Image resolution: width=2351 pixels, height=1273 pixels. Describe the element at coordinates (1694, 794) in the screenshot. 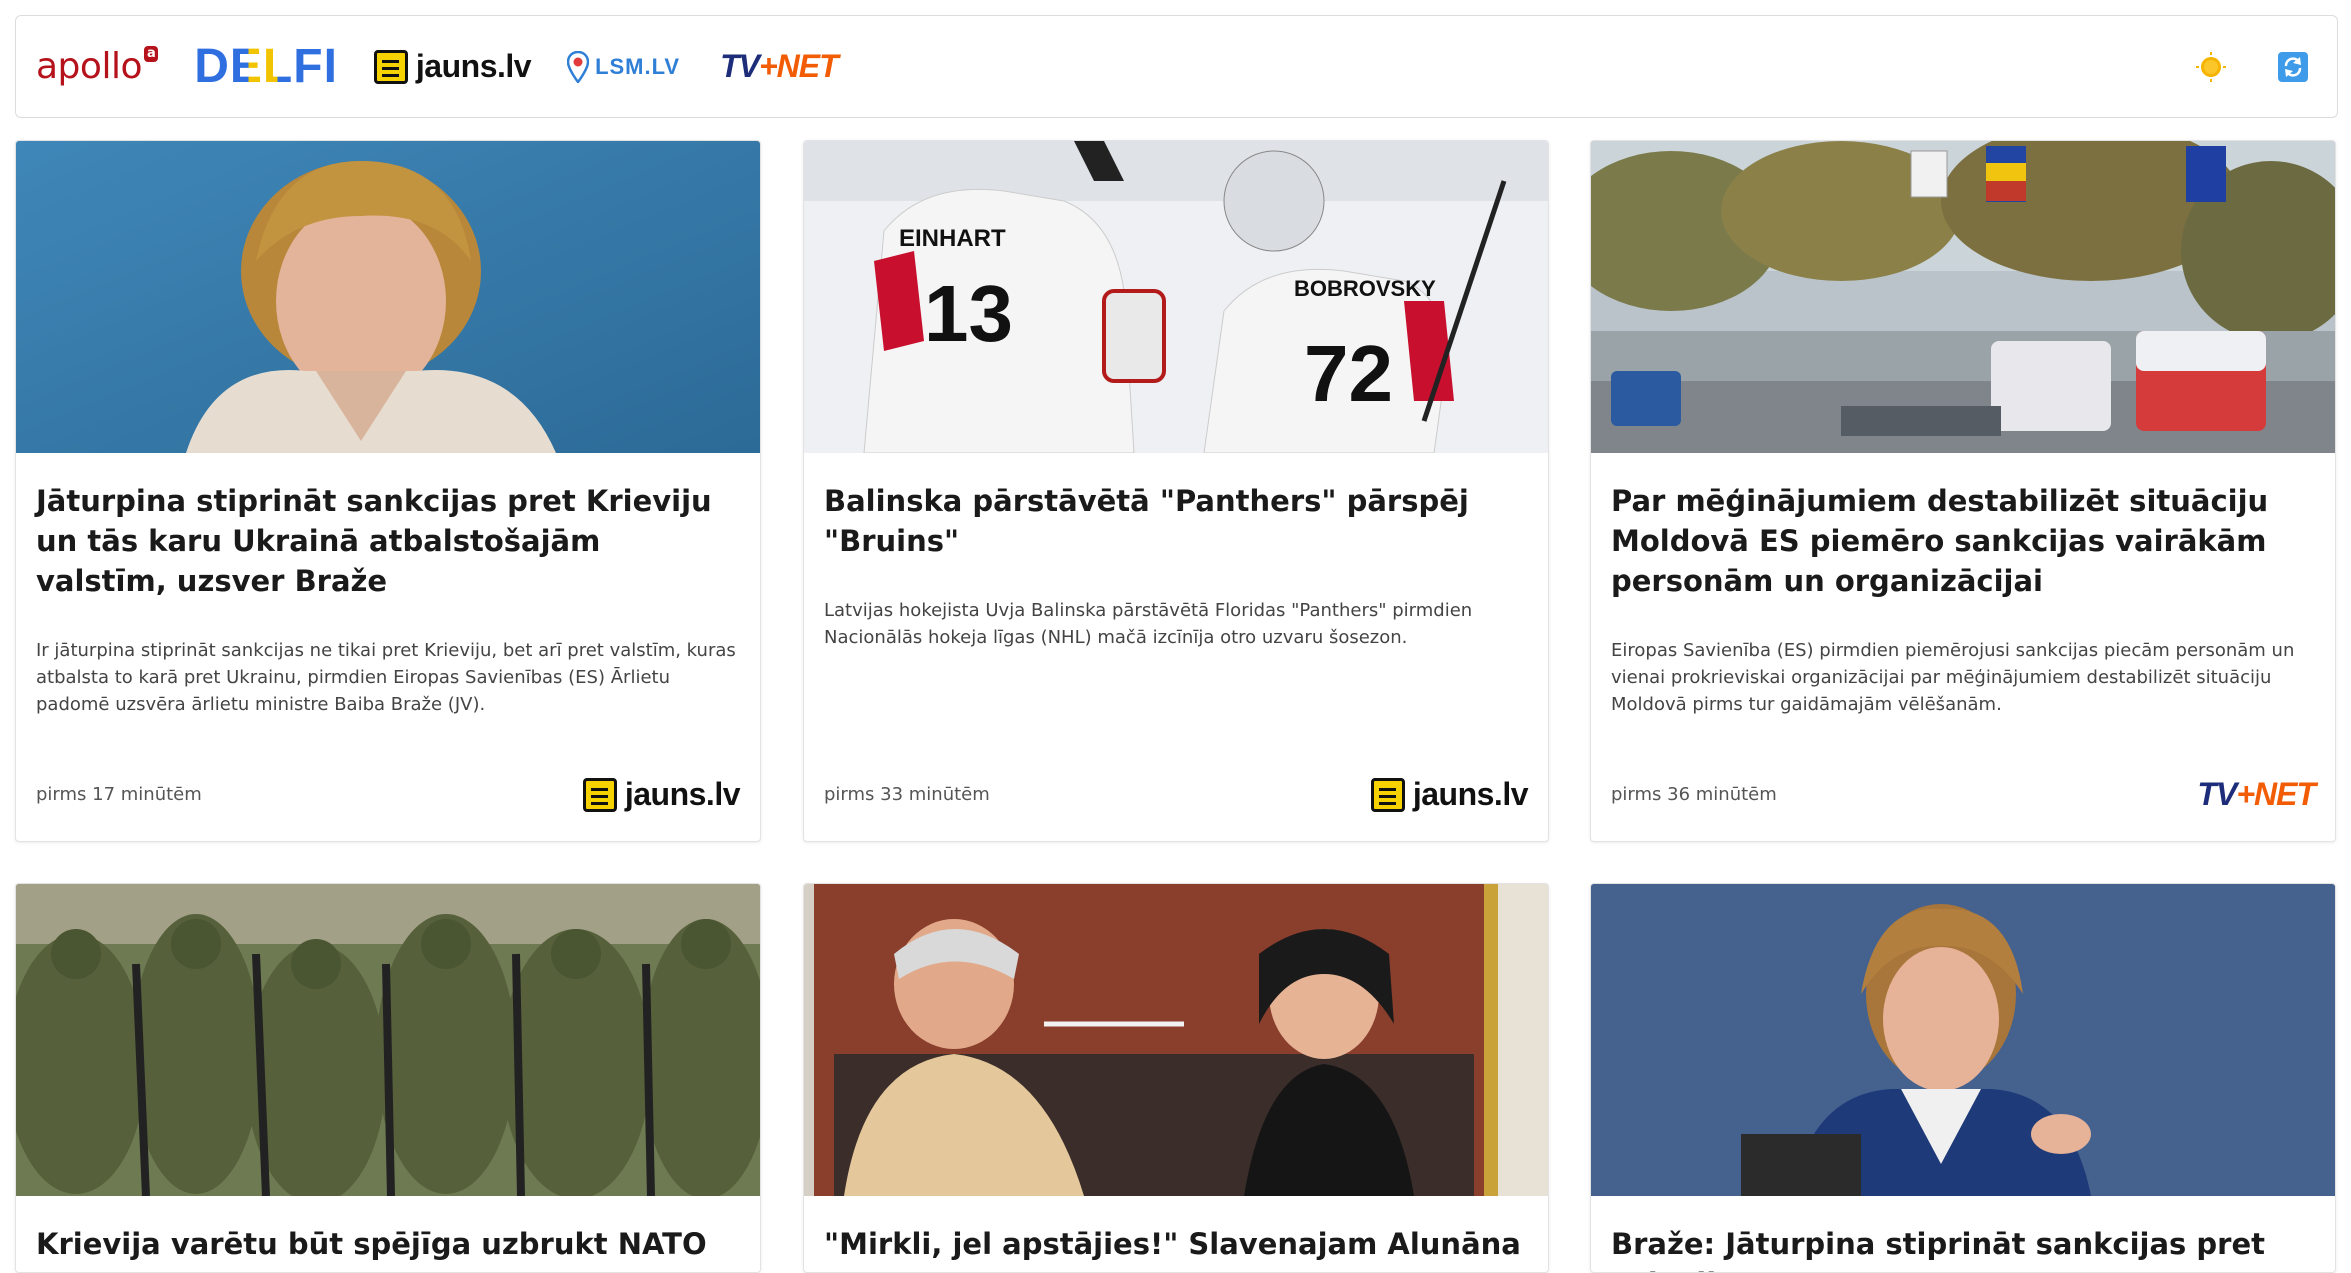

I see `article-time: pirms 36 minūtēm` at that location.